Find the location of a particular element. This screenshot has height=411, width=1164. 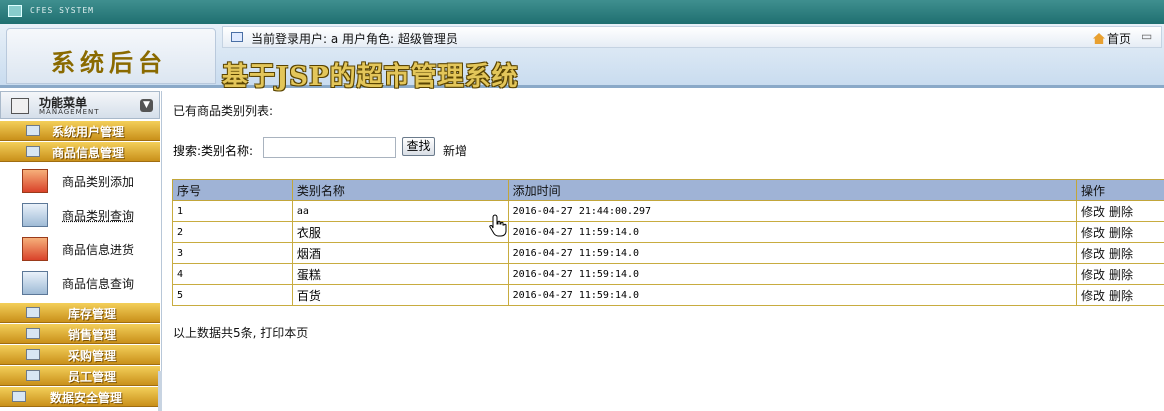

sidebar-item-label: 商品类别查询 is located at coordinates (98, 215).